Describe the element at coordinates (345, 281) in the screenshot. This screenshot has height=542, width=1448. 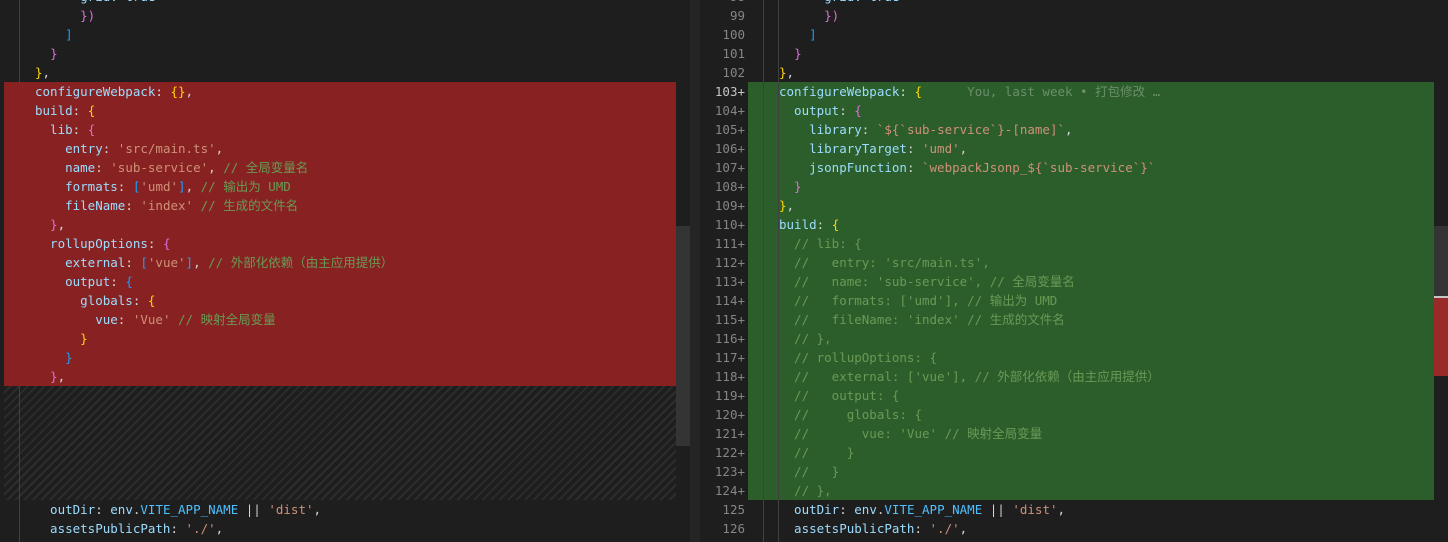
I see `code-line: output: {` at that location.